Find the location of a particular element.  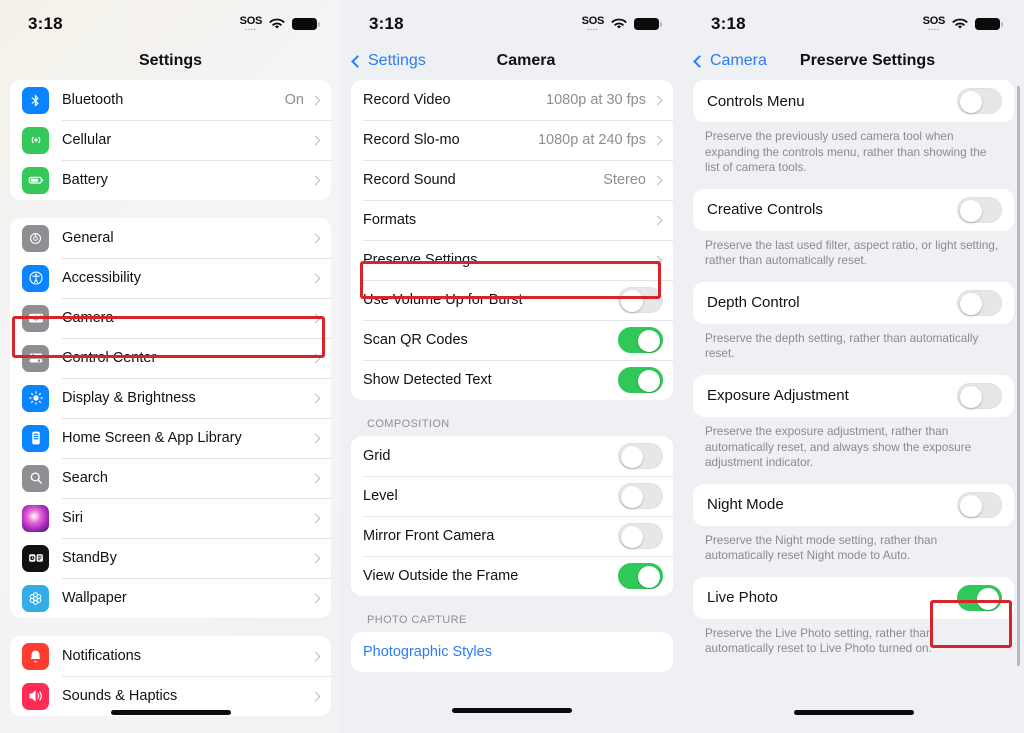

toggle-controls-menu is located at coordinates (979, 101).